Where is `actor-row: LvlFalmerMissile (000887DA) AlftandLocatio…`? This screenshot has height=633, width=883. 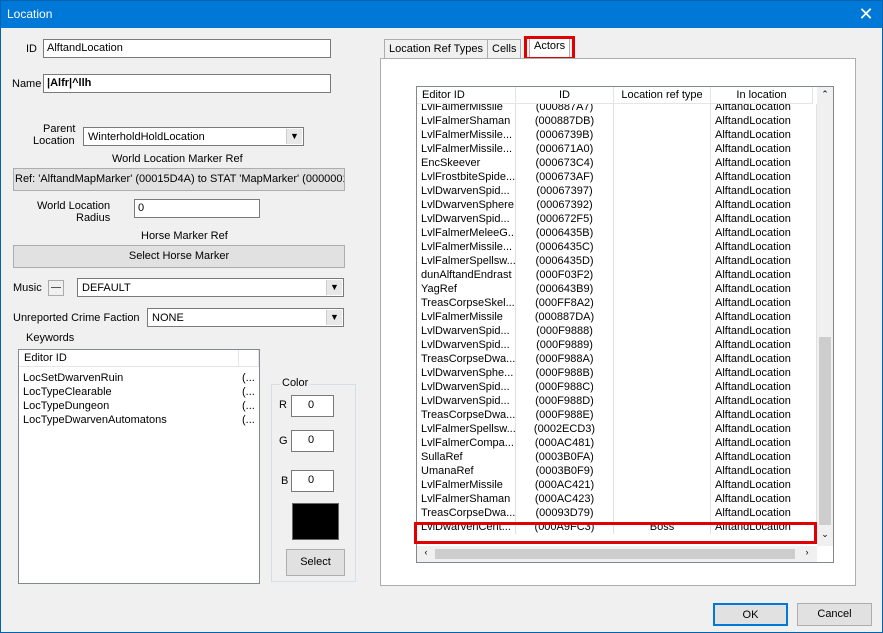 actor-row: LvlFalmerMissile (000887DA) AlftandLocatio… is located at coordinates (617, 317).